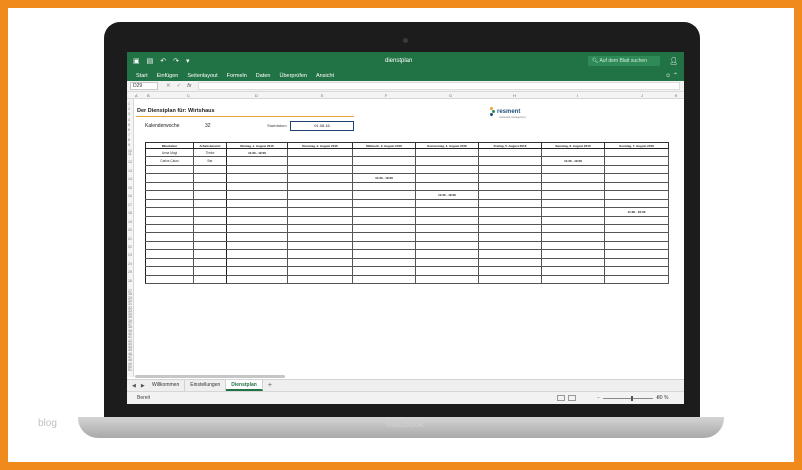 This screenshot has width=802, height=470. I want to click on row-header: 1, so click(129, 104).